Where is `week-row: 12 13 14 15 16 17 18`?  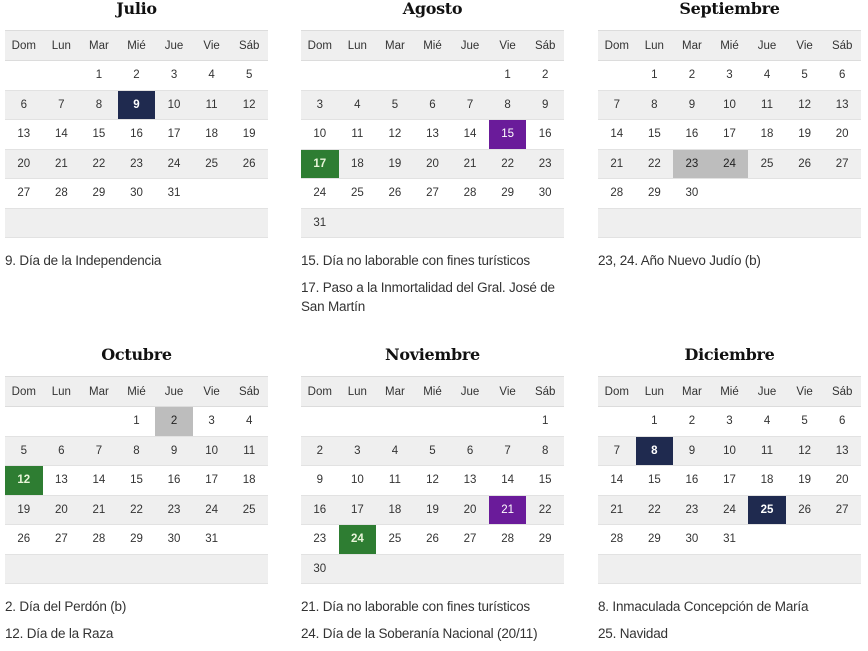
week-row: 12 13 14 15 16 17 18 is located at coordinates (136, 480).